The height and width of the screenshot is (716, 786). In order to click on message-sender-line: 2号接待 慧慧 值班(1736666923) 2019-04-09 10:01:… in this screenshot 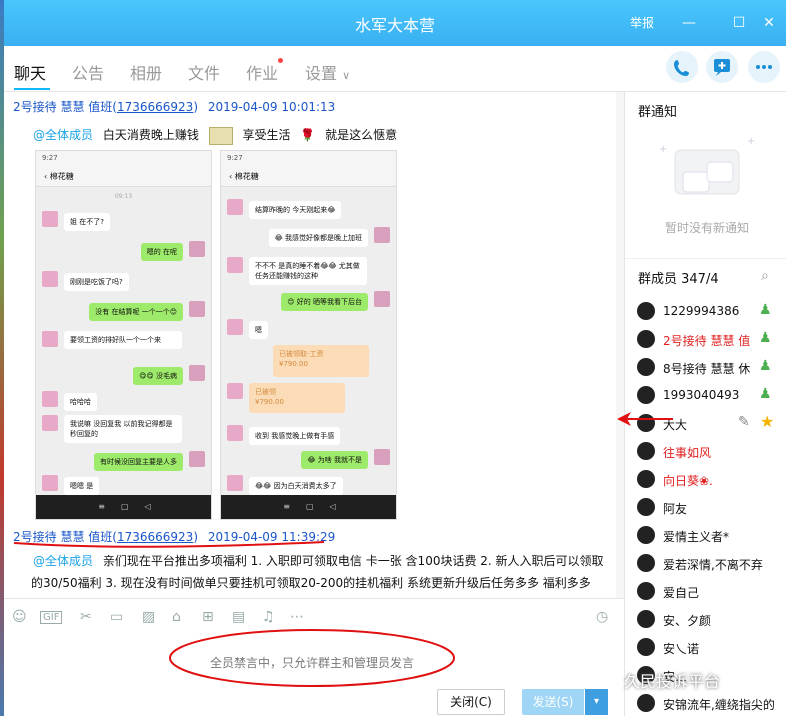, I will do `click(174, 106)`.